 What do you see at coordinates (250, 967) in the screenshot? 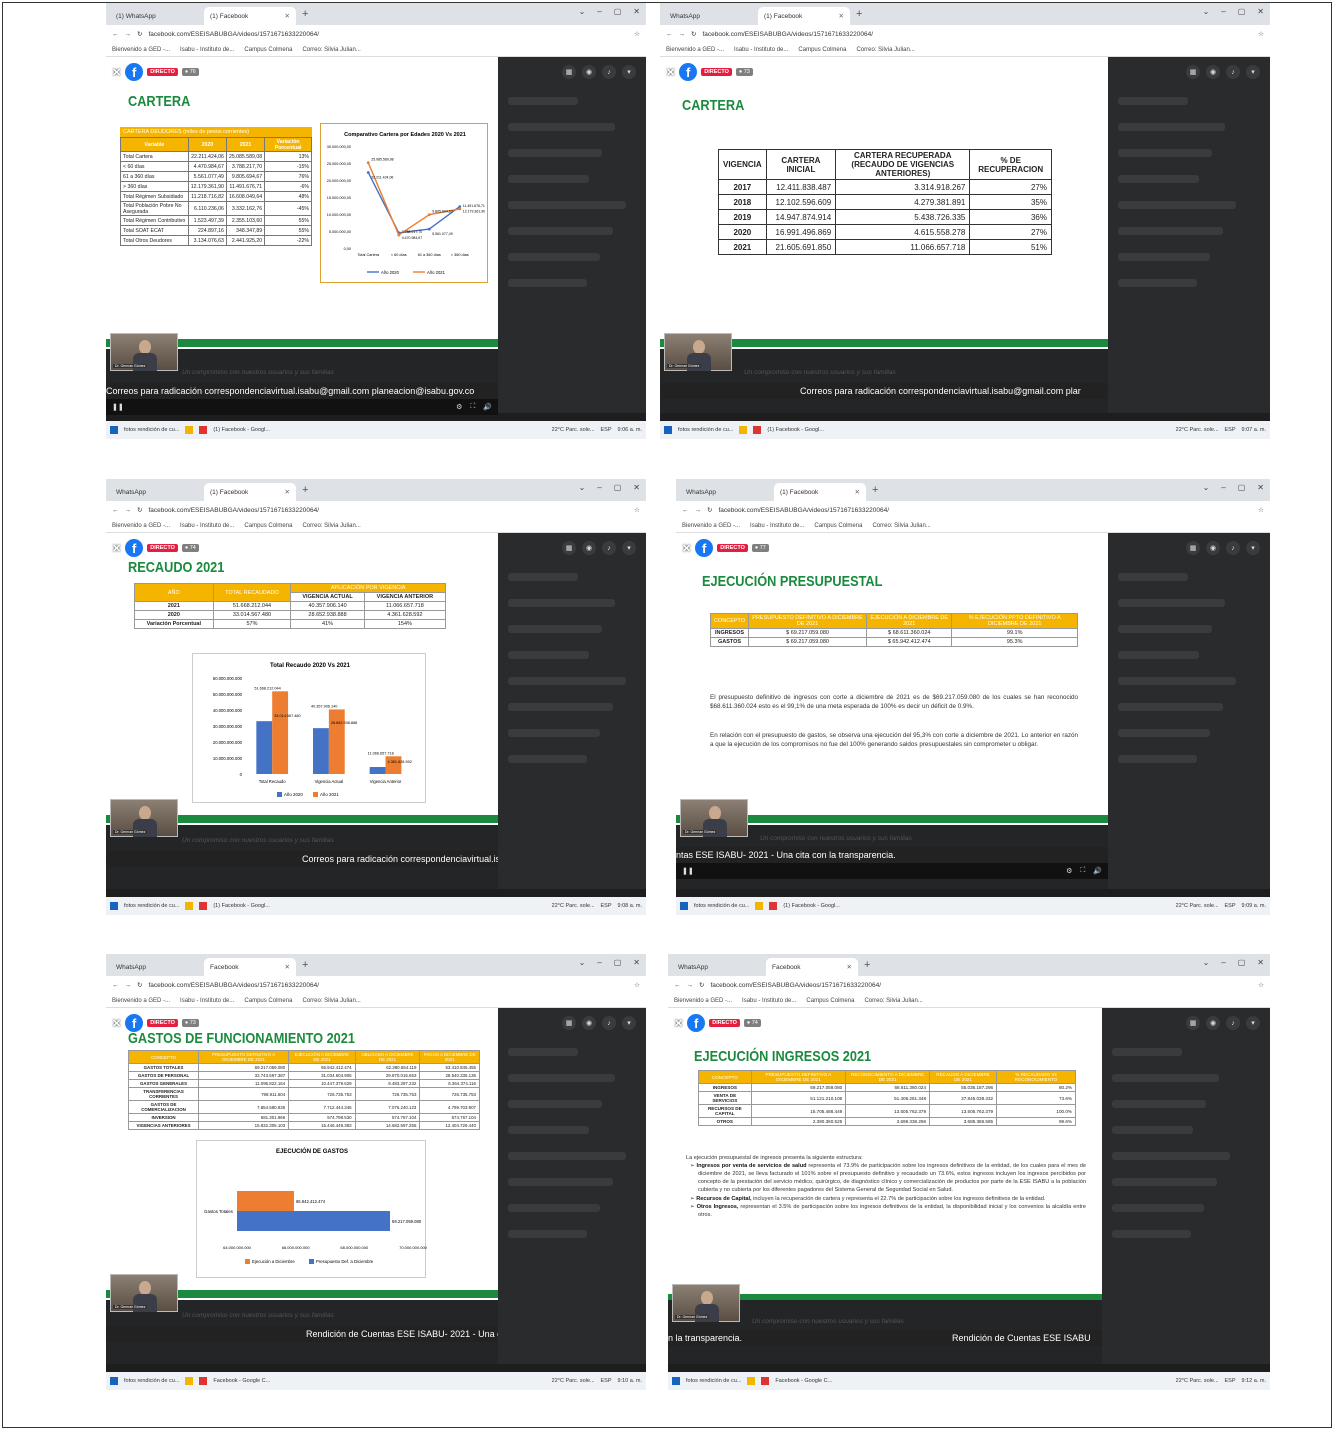
I see `tab-facebook: Facebook ✕` at bounding box center [250, 967].